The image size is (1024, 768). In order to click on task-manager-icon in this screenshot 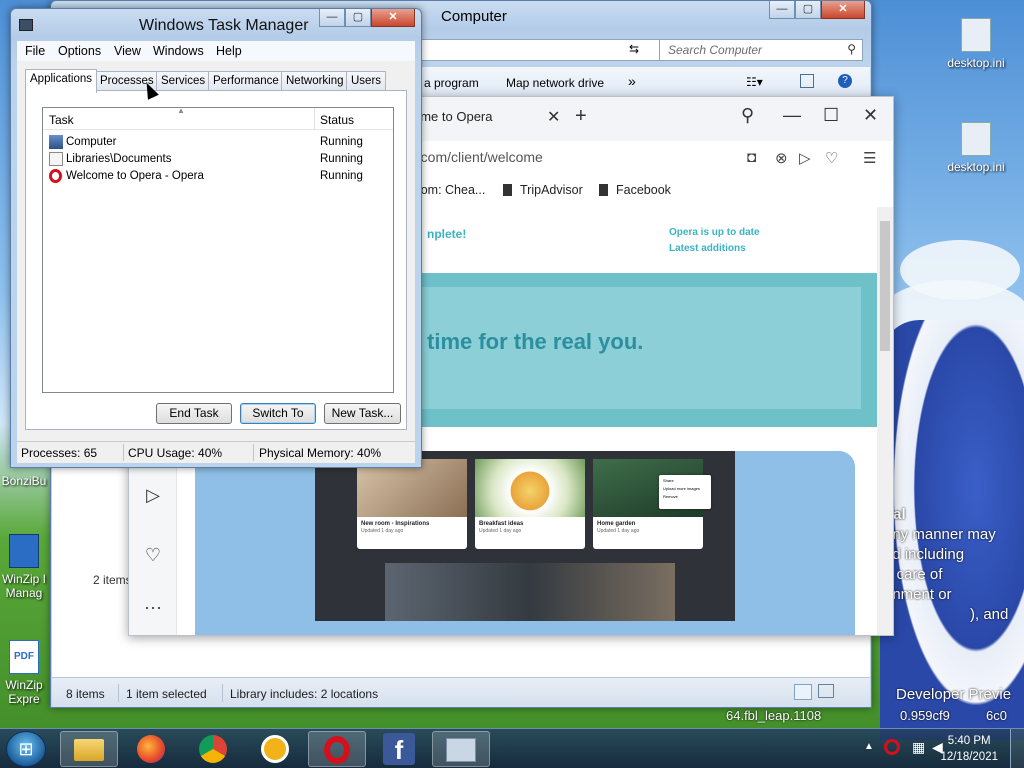, I will do `click(461, 750)`.